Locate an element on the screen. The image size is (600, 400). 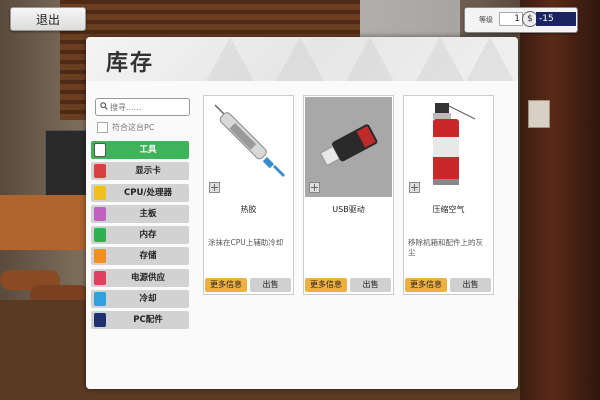
category-cooling: 冷却 is located at coordinates (140, 299).